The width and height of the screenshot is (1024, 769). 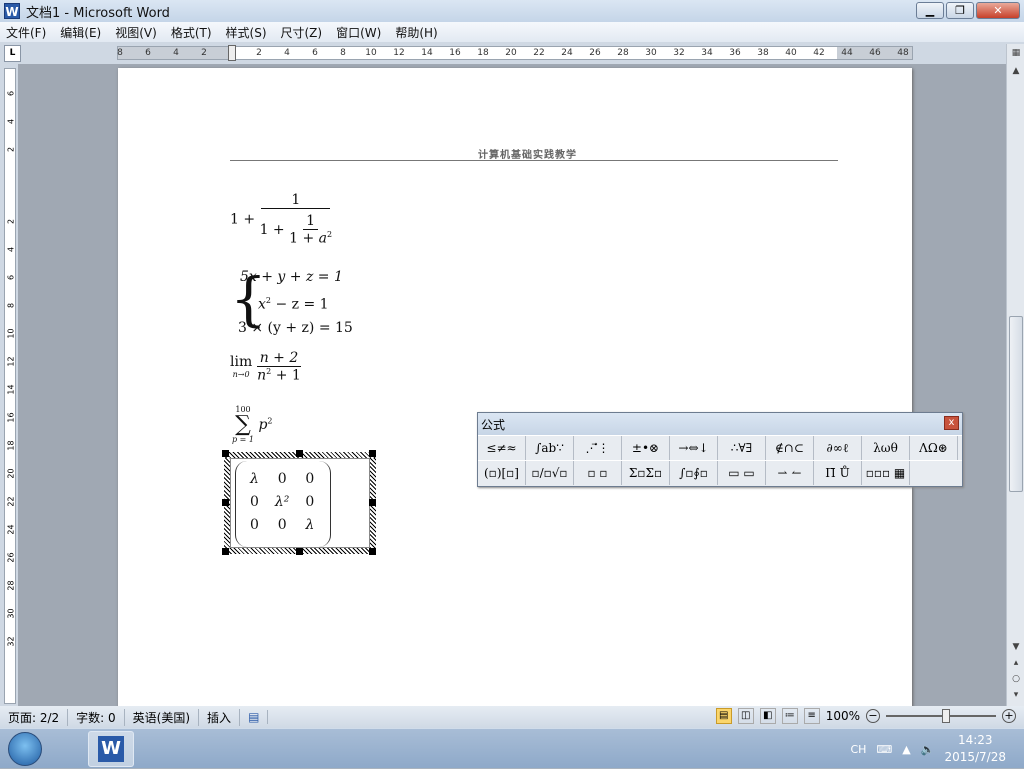 I want to click on palette-template-button: ▫/▫√▫, so click(x=550, y=473).